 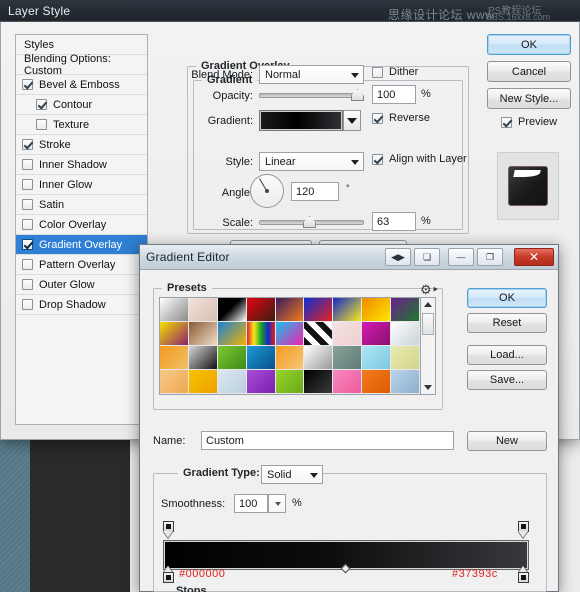 What do you see at coordinates (315, 191) in the screenshot?
I see `angle-input: 120` at bounding box center [315, 191].